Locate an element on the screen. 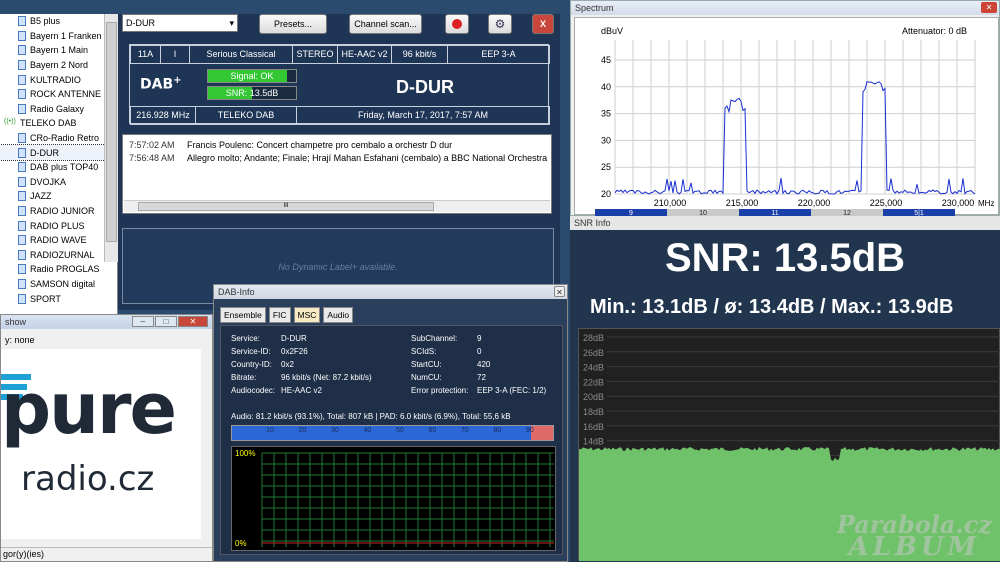 The image size is (1000, 562). station-label: JAZZ is located at coordinates (41, 196).